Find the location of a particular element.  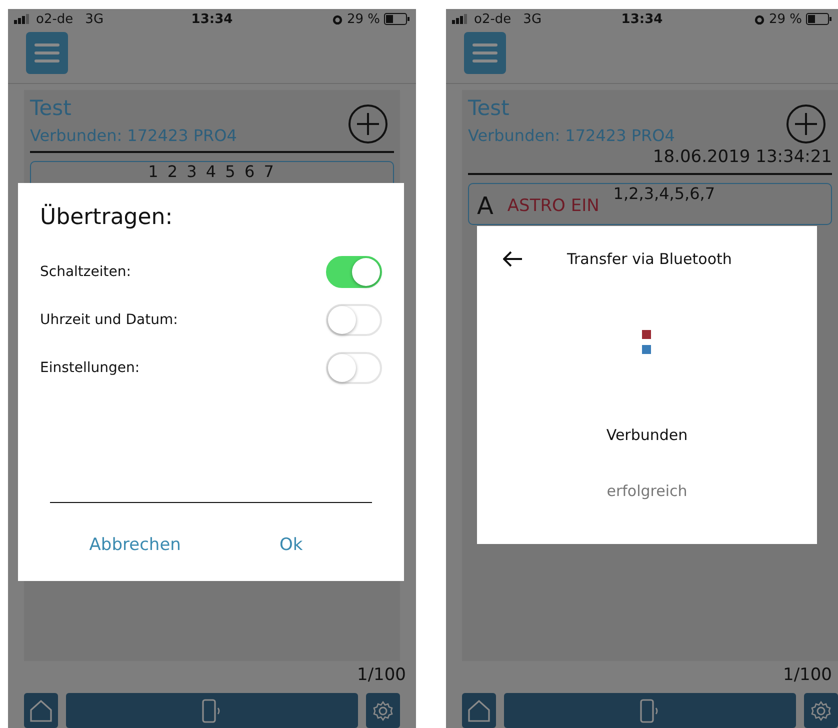

option-label: Uhrzeit und Datum: is located at coordinates (109, 320).